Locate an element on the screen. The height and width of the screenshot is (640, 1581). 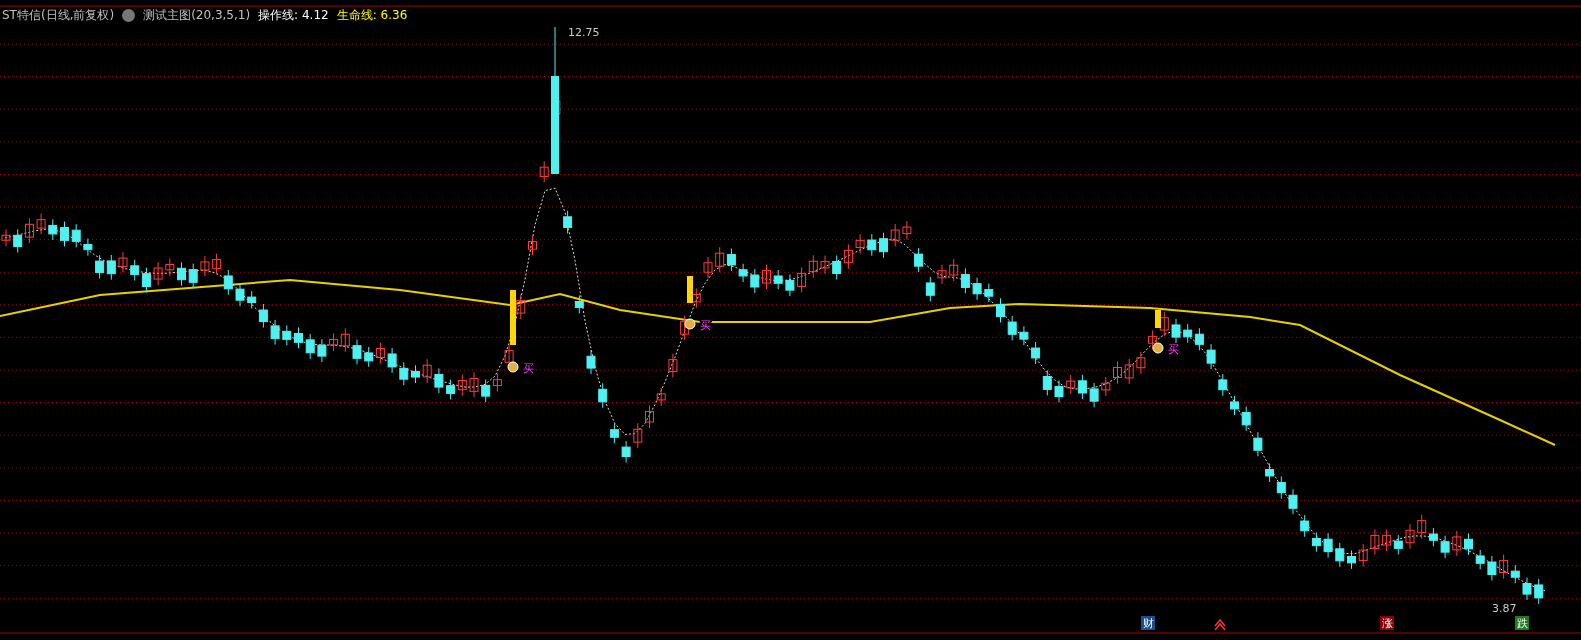
event-marker: 财 is located at coordinates (1148, 623).